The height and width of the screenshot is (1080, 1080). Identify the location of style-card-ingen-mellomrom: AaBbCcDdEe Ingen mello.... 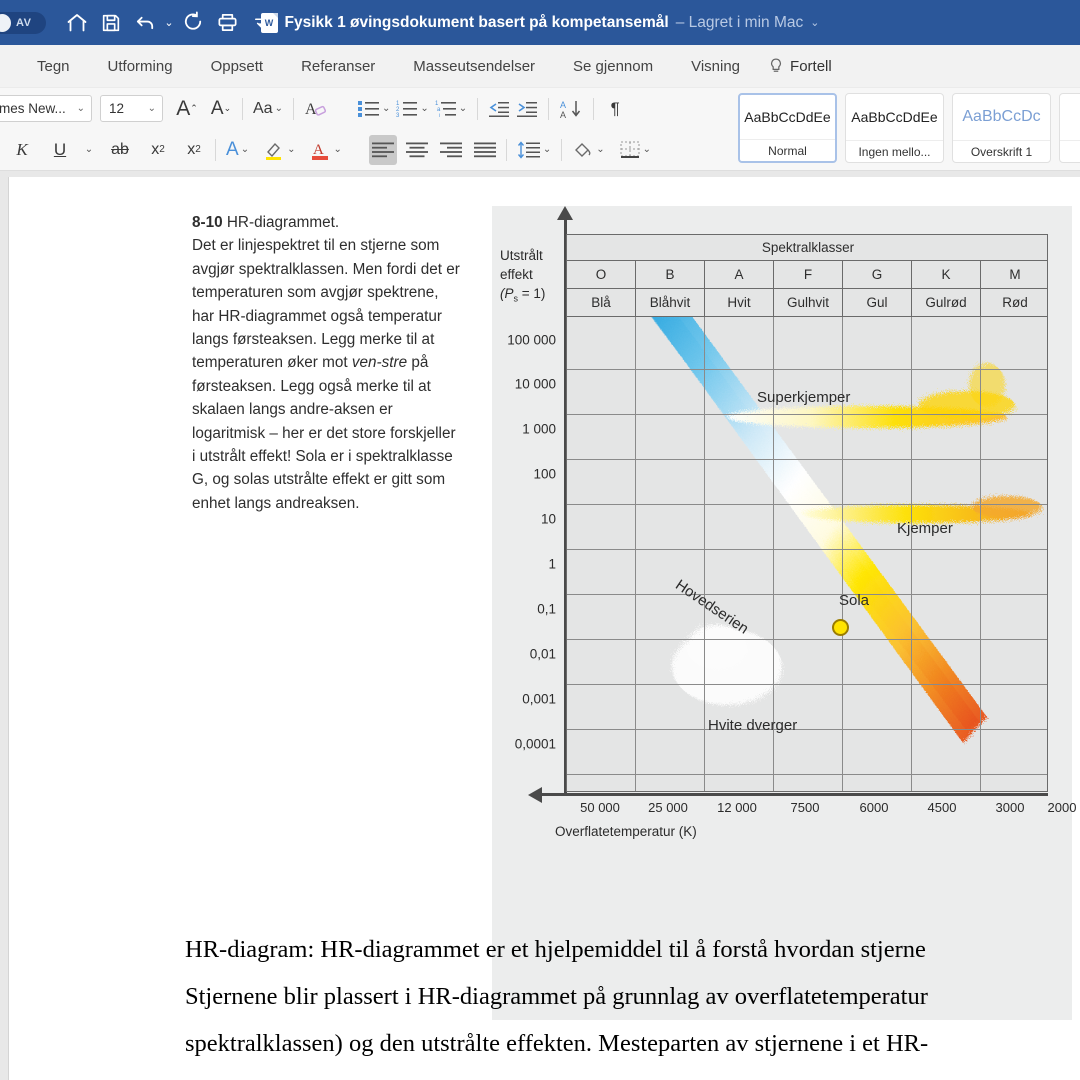
(894, 128).